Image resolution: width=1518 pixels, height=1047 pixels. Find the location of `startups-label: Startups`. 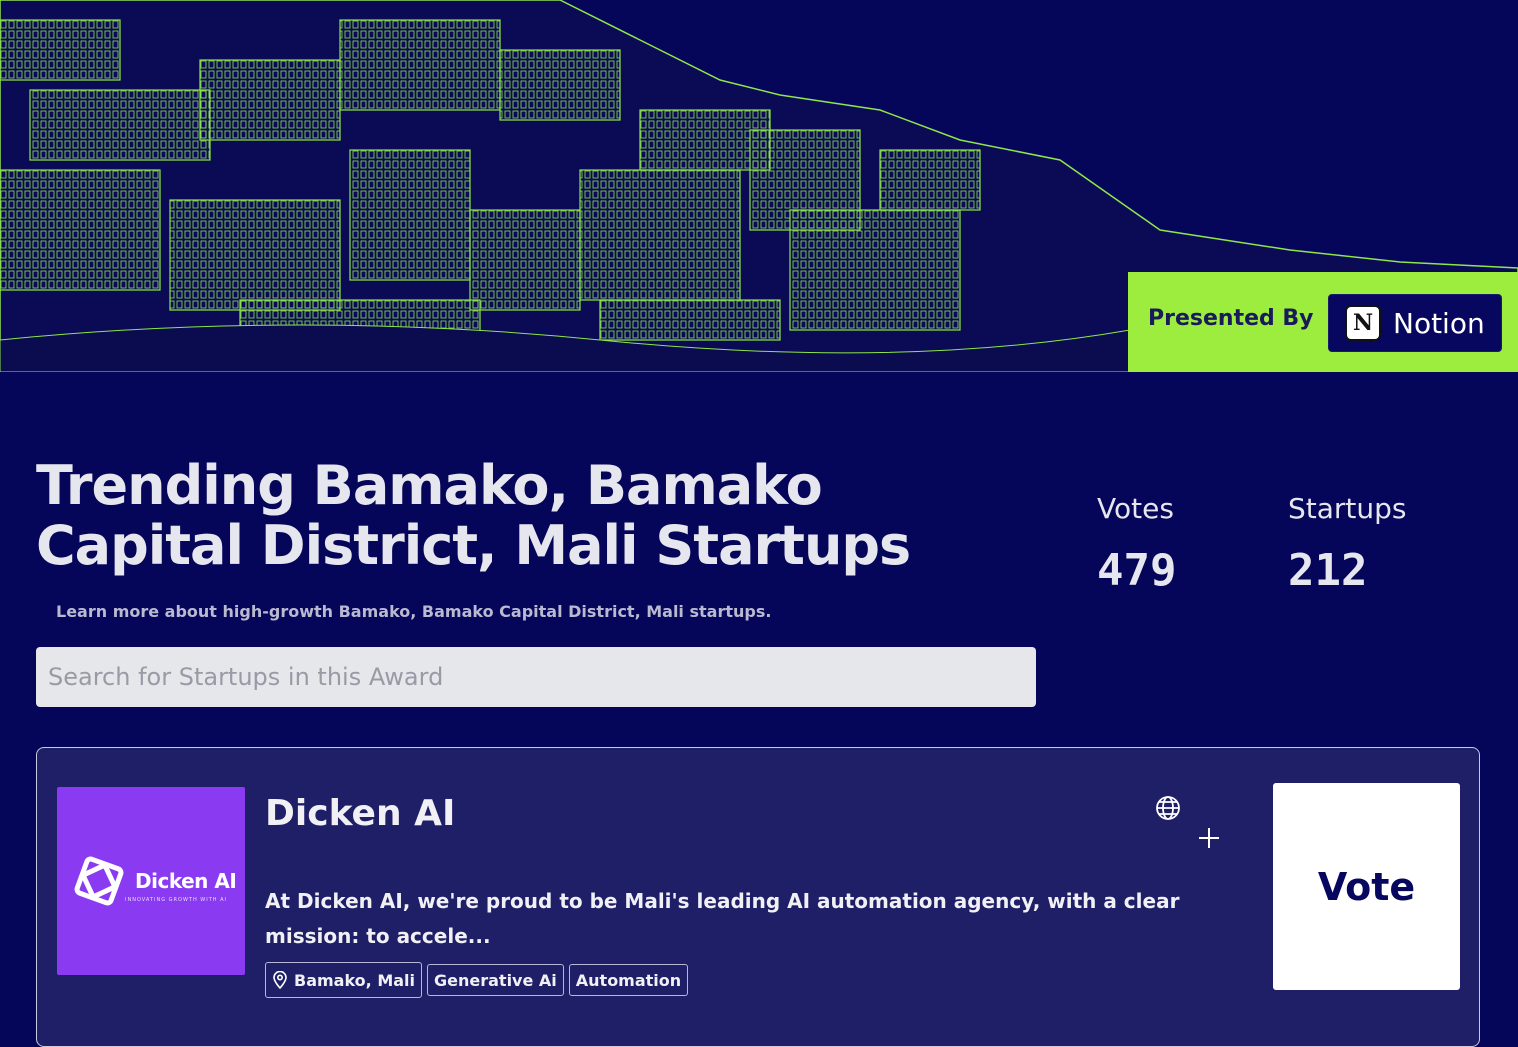

startups-label: Startups is located at coordinates (1347, 508).